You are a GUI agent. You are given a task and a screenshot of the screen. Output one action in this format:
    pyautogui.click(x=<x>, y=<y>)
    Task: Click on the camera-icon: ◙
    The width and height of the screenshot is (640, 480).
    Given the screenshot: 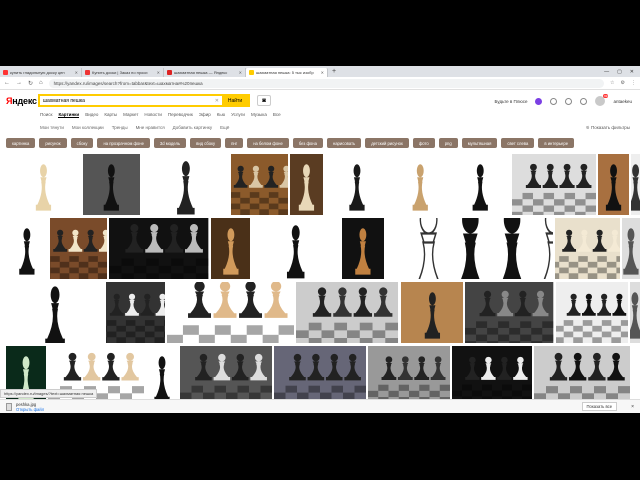 What is the action you would take?
    pyautogui.click(x=264, y=100)
    